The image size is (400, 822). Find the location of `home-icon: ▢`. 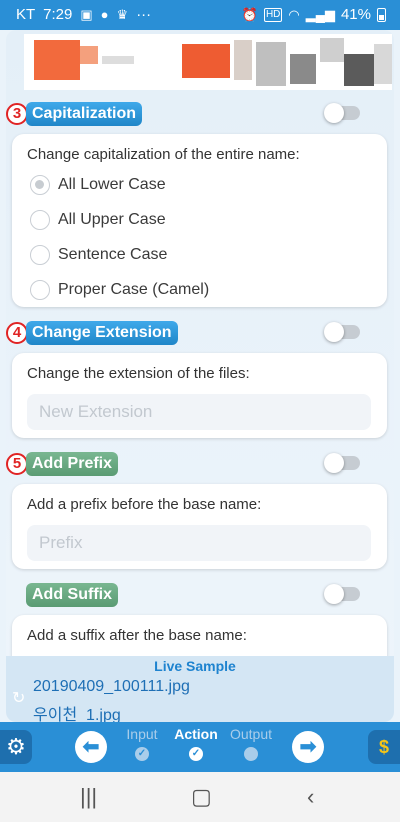

home-icon: ▢ is located at coordinates (201, 797).